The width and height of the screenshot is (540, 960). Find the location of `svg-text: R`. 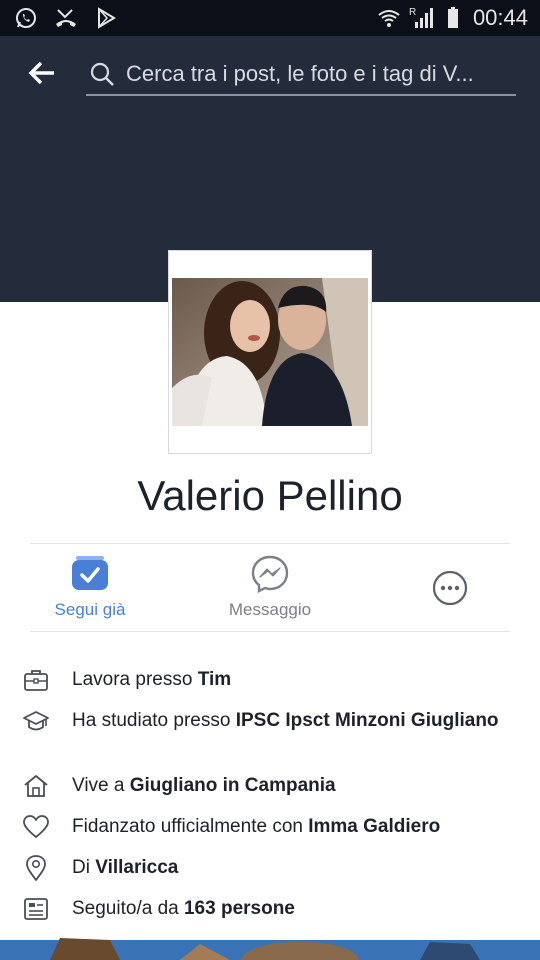

svg-text: R is located at coordinates (412, 12).